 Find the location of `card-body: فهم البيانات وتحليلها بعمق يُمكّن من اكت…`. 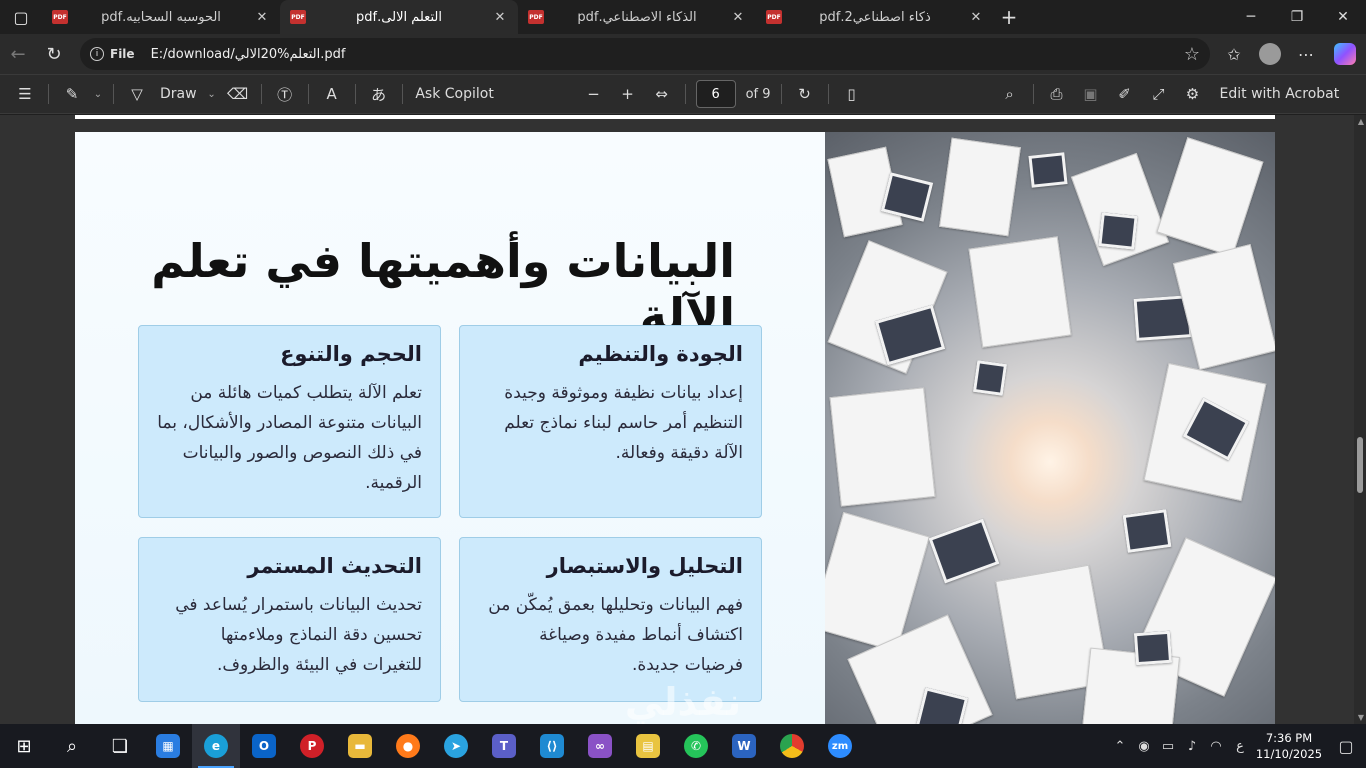

card-body: فهم البيانات وتحليلها بعمق يُمكّن من اكت… is located at coordinates (615, 635).